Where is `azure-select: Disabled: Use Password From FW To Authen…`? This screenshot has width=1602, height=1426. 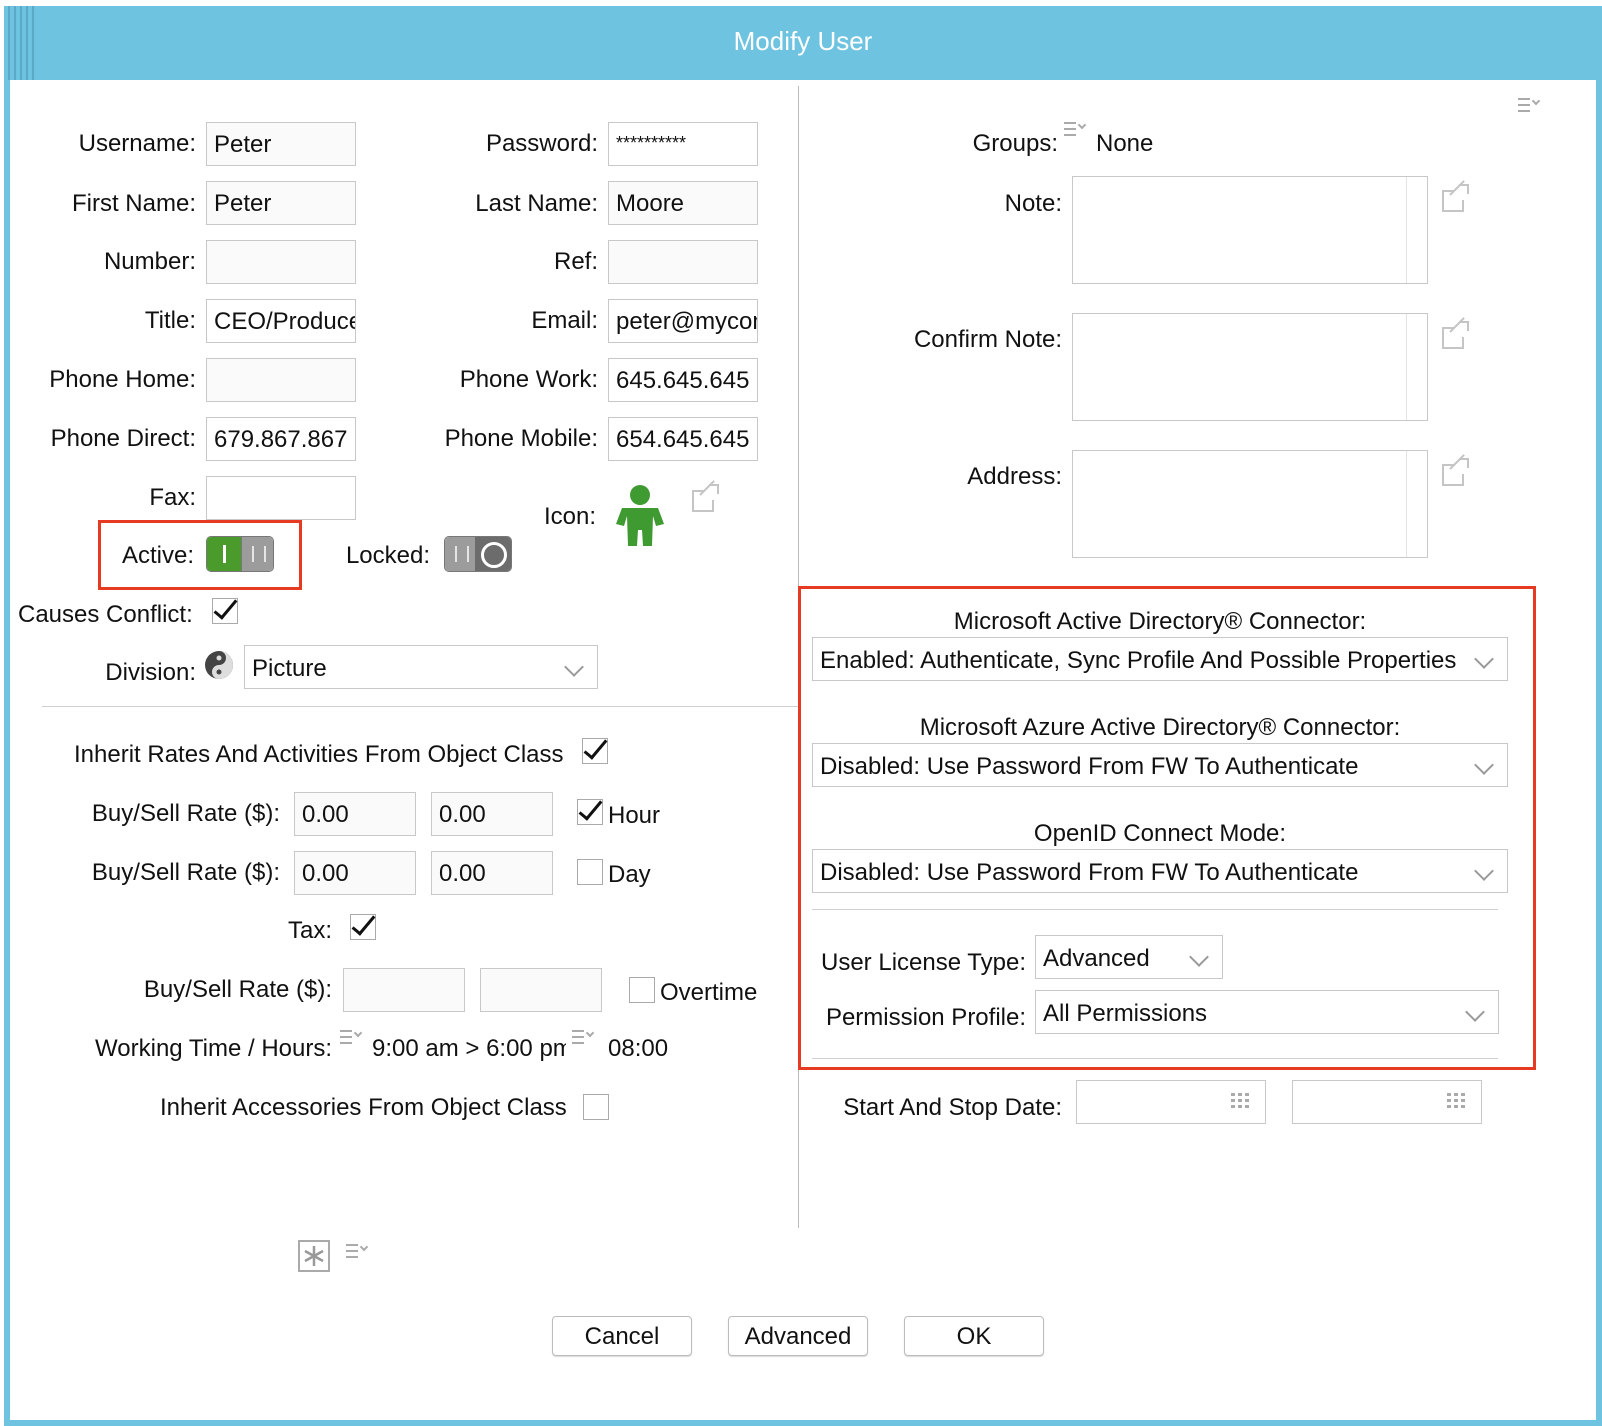 azure-select: Disabled: Use Password From FW To Authen… is located at coordinates (1160, 765).